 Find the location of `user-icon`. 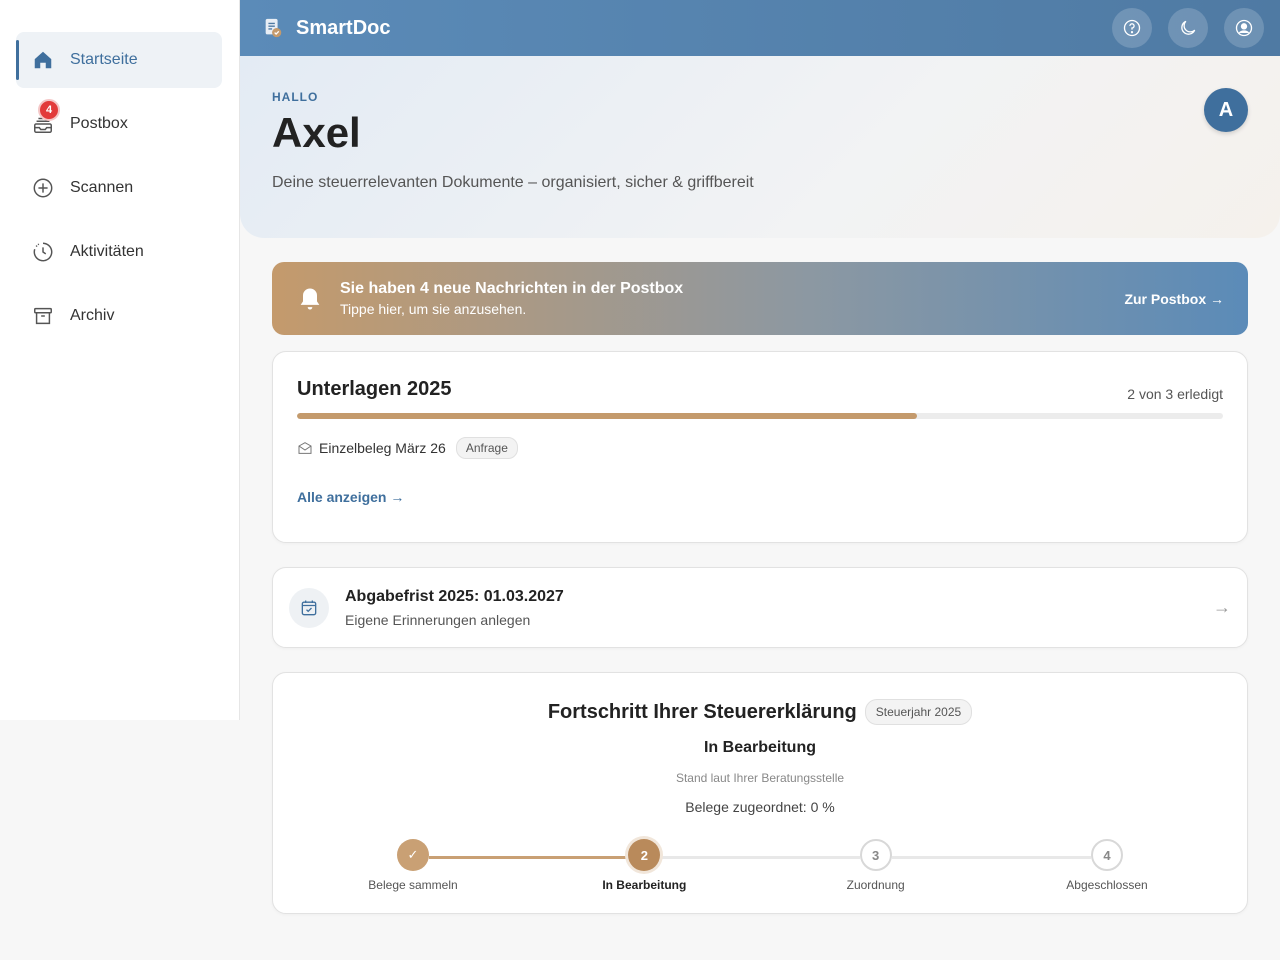

user-icon is located at coordinates (1244, 28).